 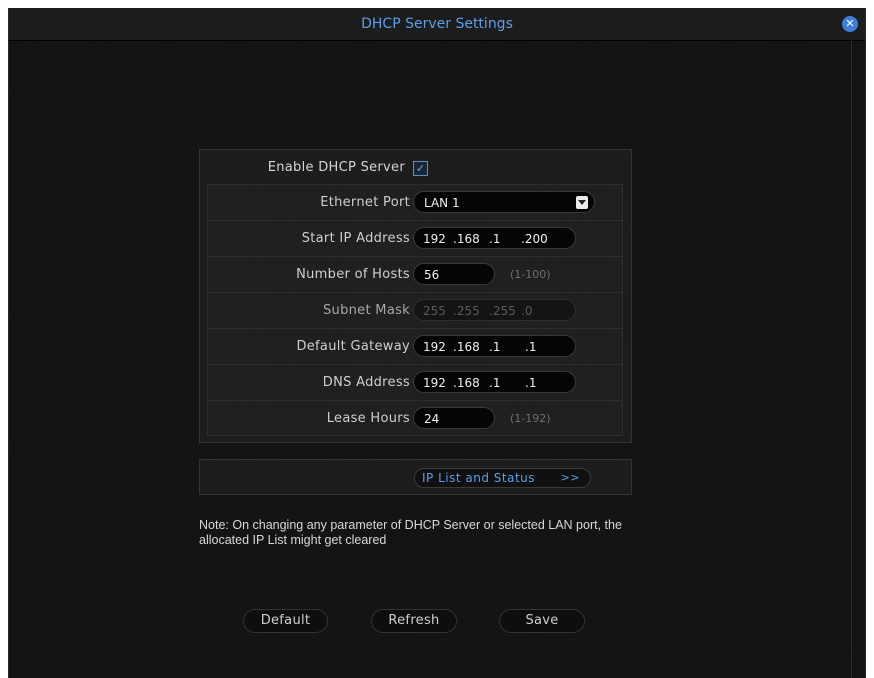 I want to click on row-dns-address: DNS Address 192 .168 .1 .1, so click(x=415, y=383).